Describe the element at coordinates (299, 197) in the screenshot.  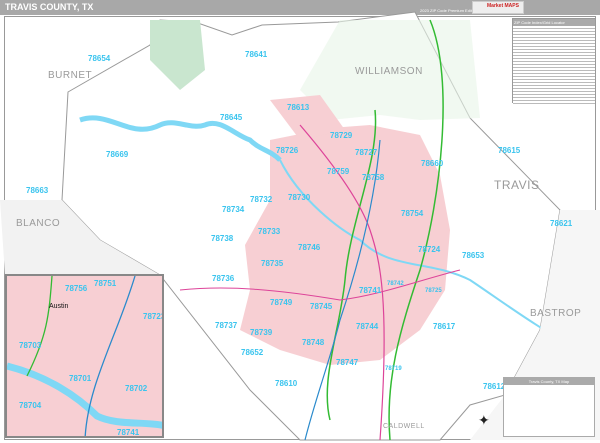
I see `zip-label: 78730` at that location.